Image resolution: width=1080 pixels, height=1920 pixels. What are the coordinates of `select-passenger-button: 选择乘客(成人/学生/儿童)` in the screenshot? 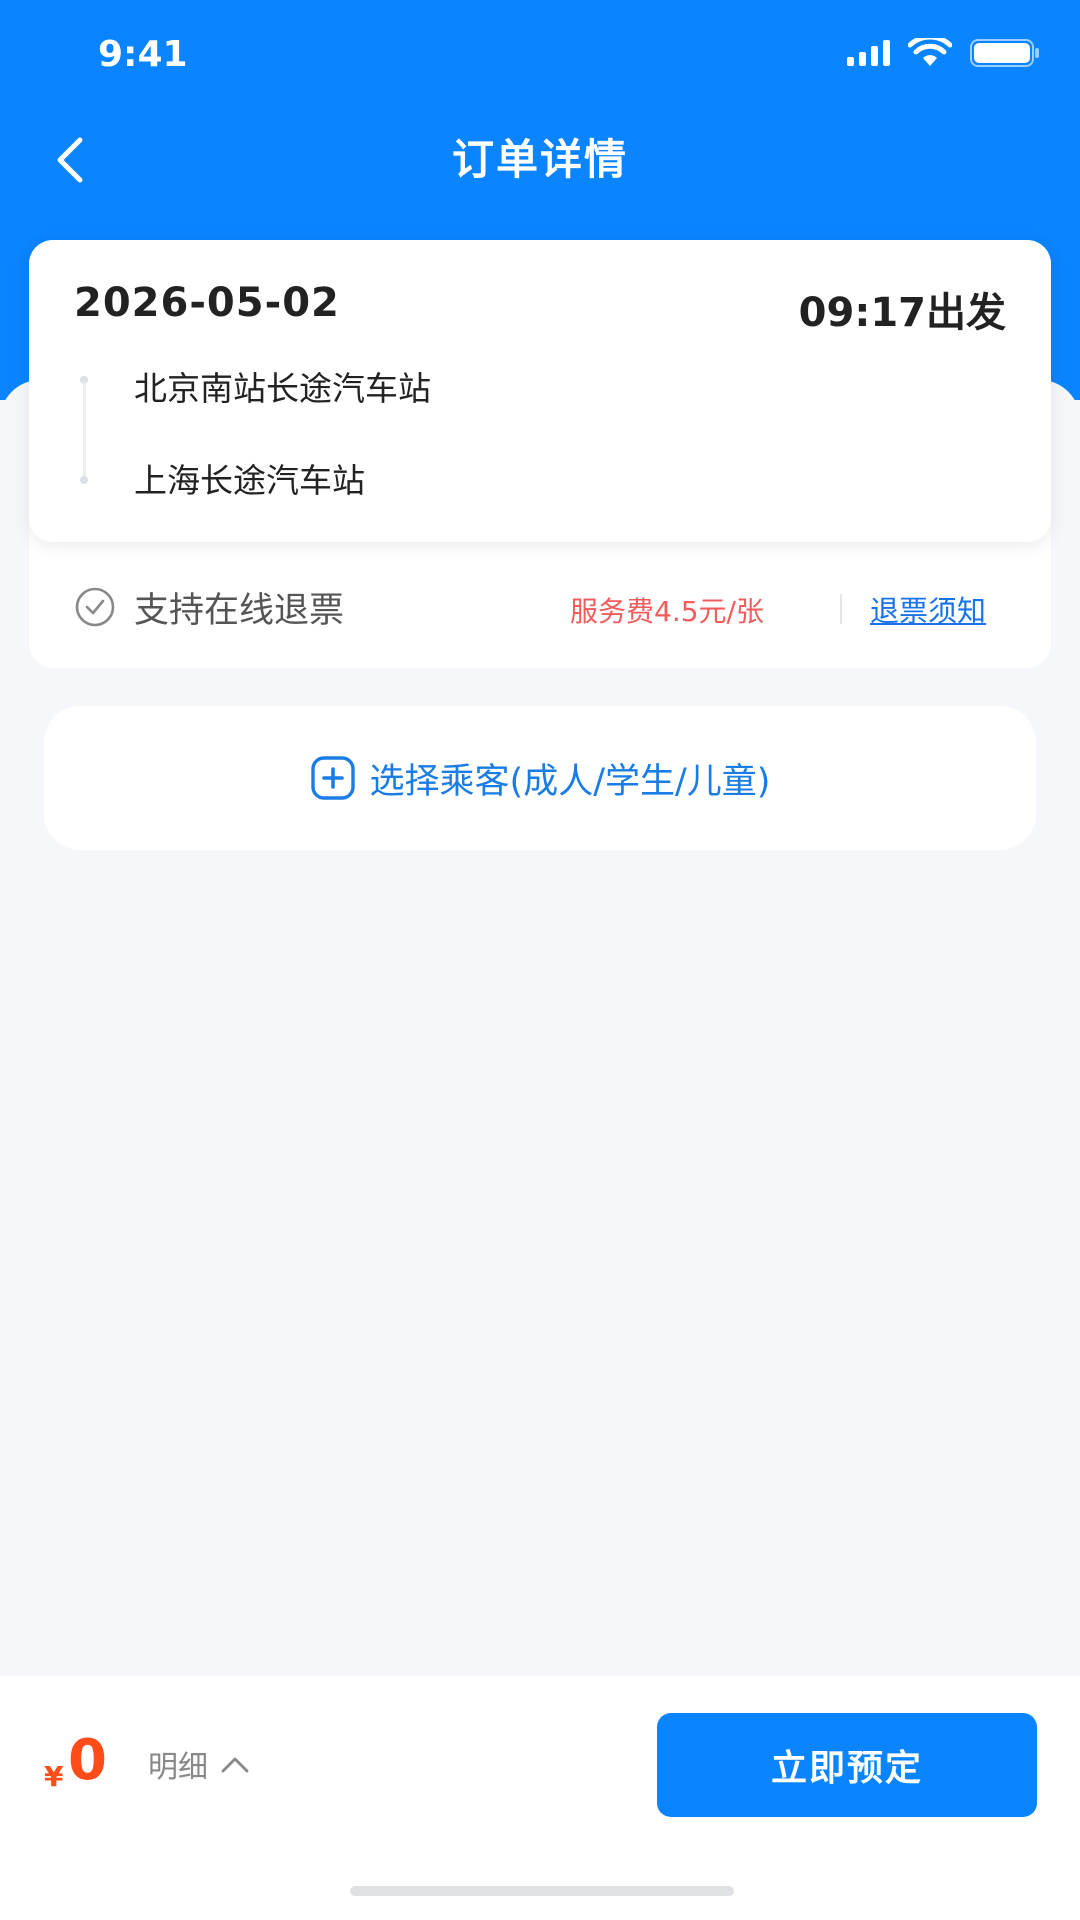 It's located at (540, 778).